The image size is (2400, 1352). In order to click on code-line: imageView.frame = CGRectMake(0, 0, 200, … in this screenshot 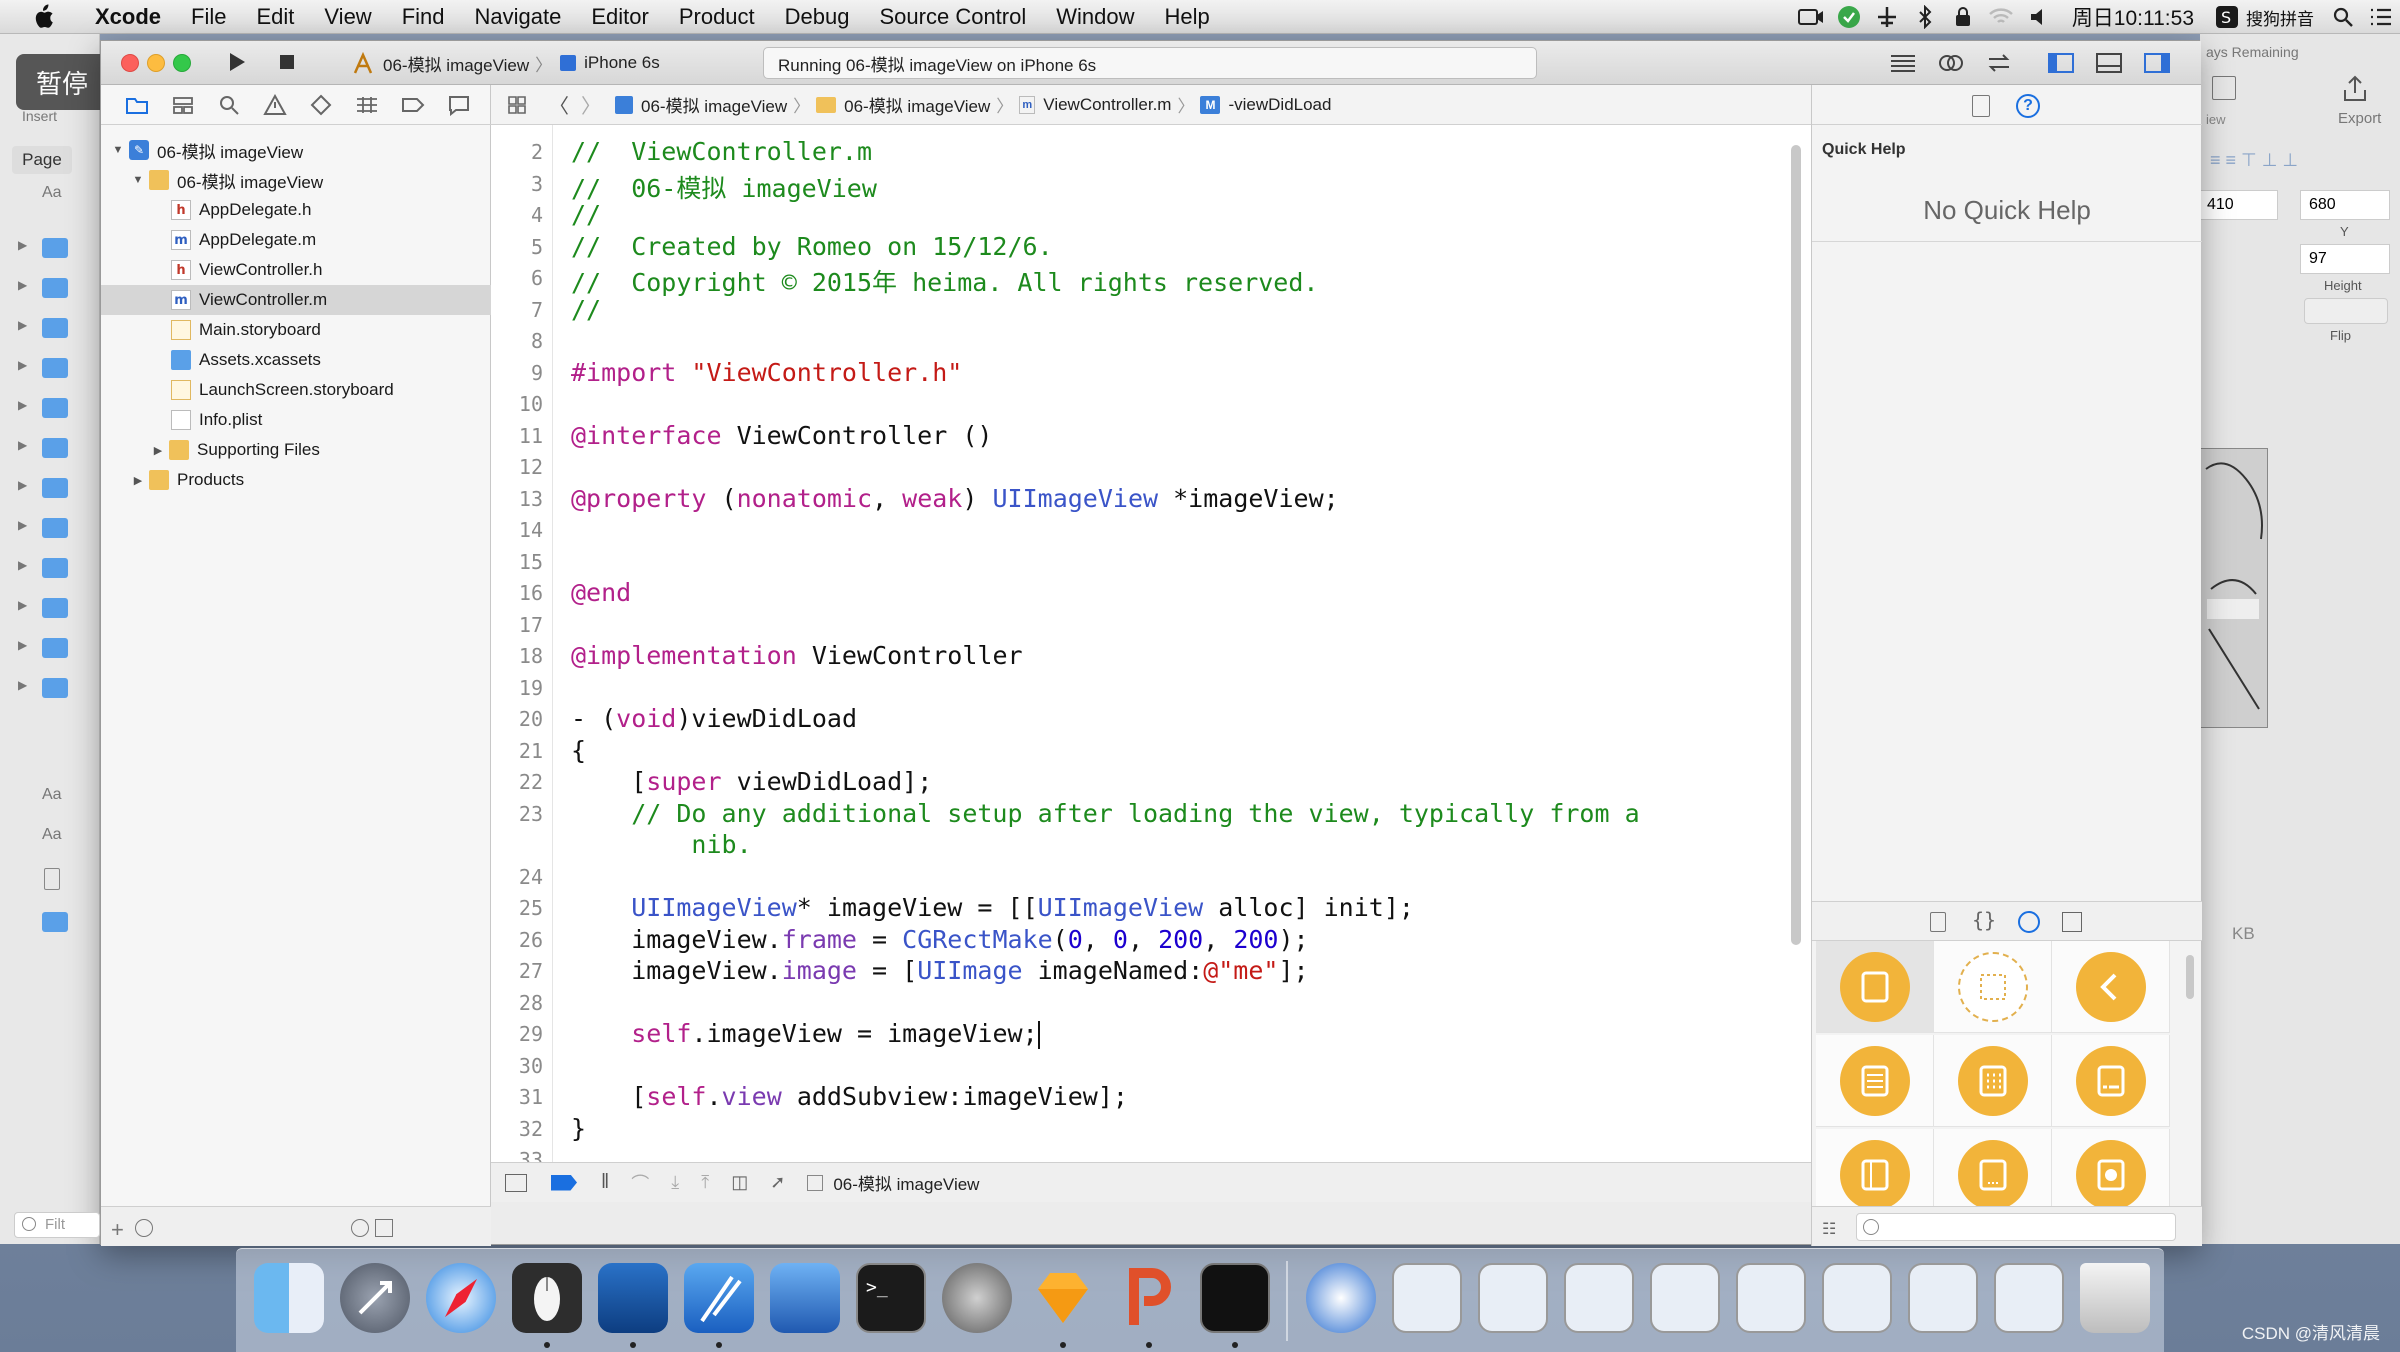, I will do `click(939, 939)`.